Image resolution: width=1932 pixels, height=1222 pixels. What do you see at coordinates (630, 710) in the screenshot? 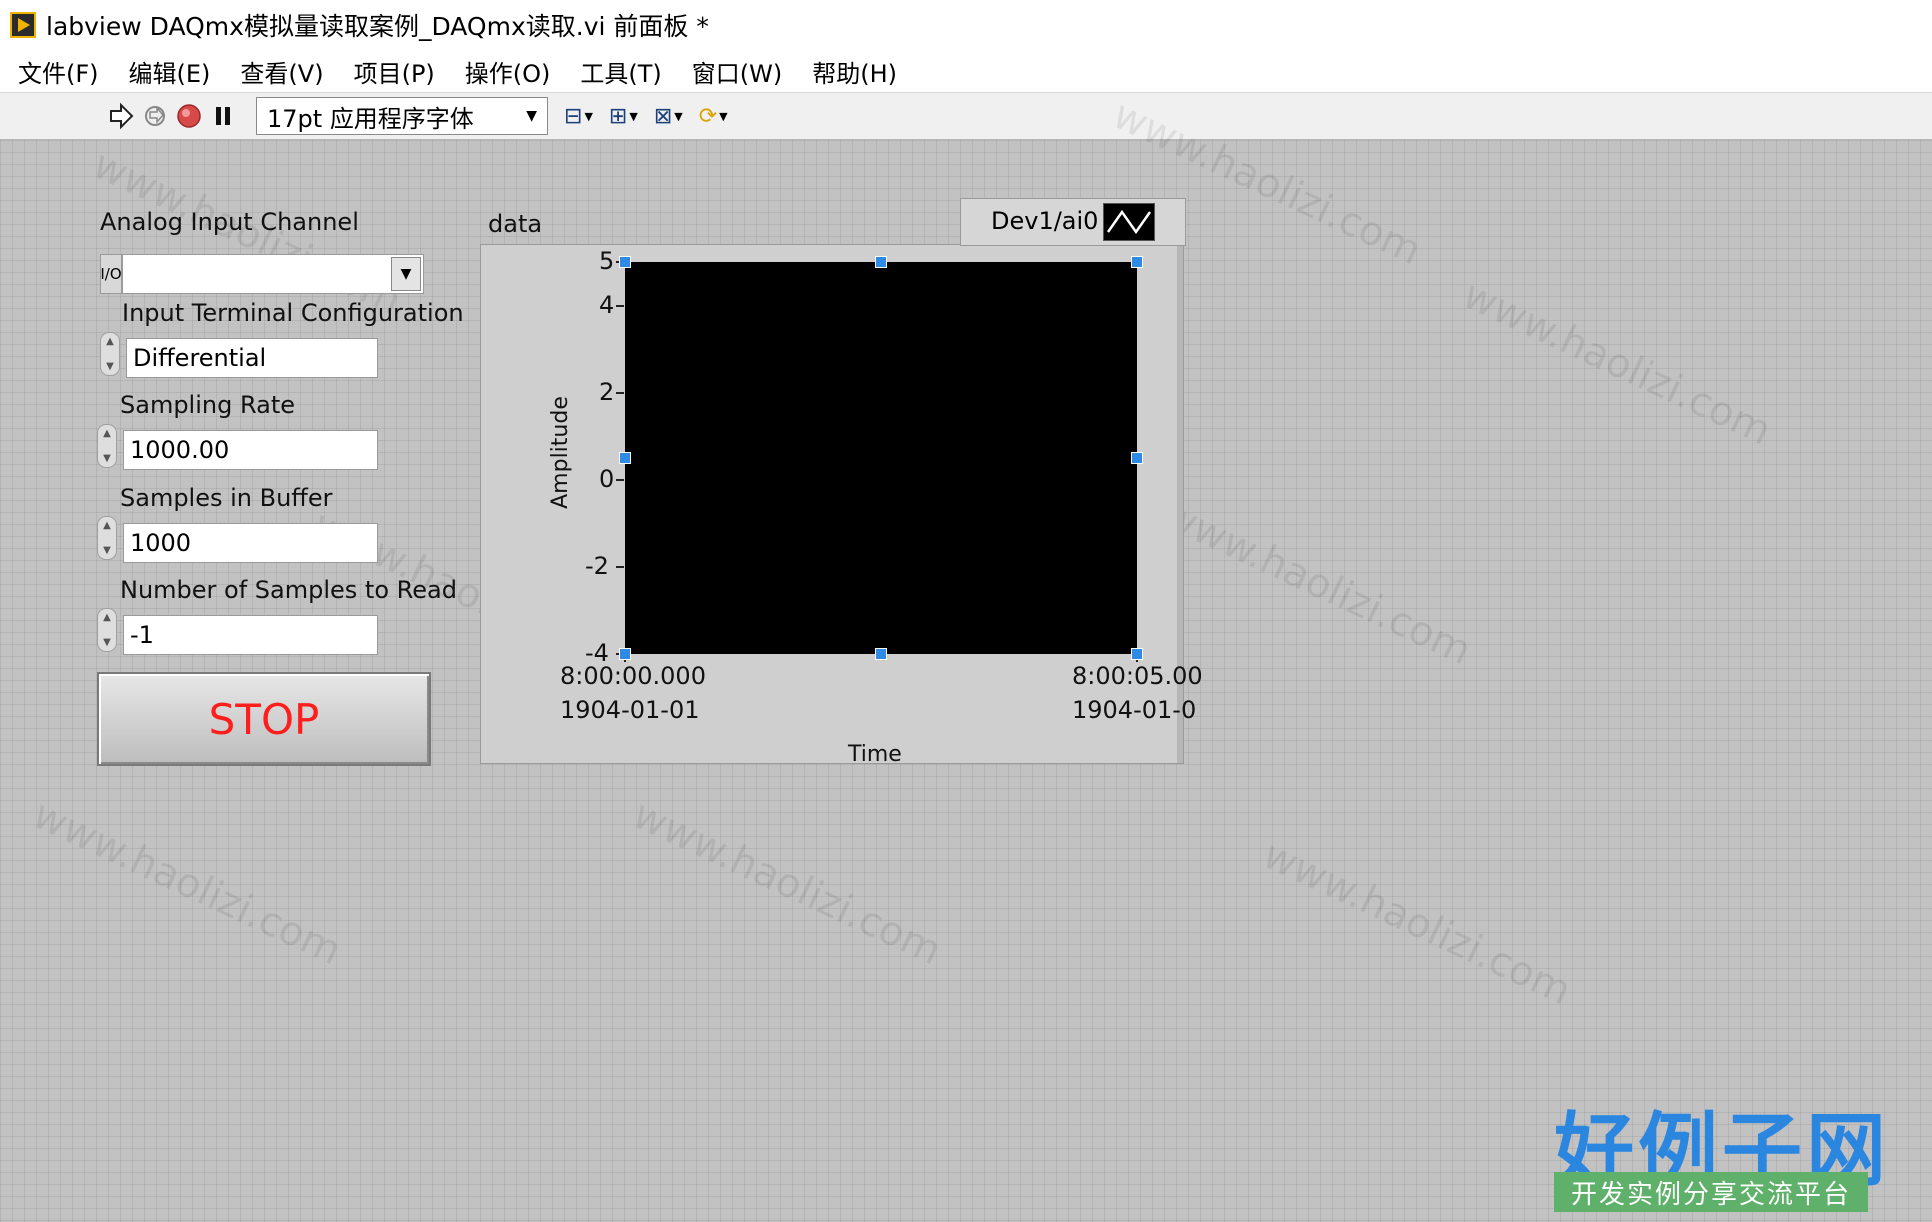
I see `x-tick-date-label: 1904-01-01` at bounding box center [630, 710].